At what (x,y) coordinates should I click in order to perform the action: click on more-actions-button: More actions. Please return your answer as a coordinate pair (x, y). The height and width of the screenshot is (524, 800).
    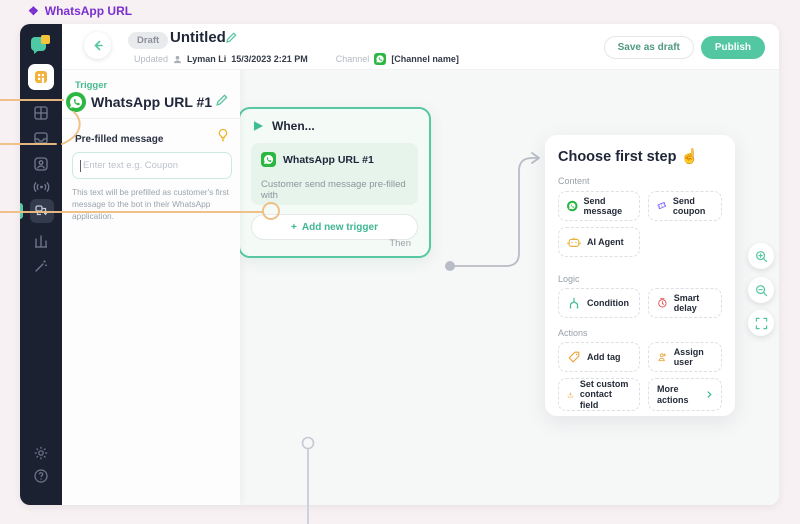
    Looking at the image, I should click on (685, 394).